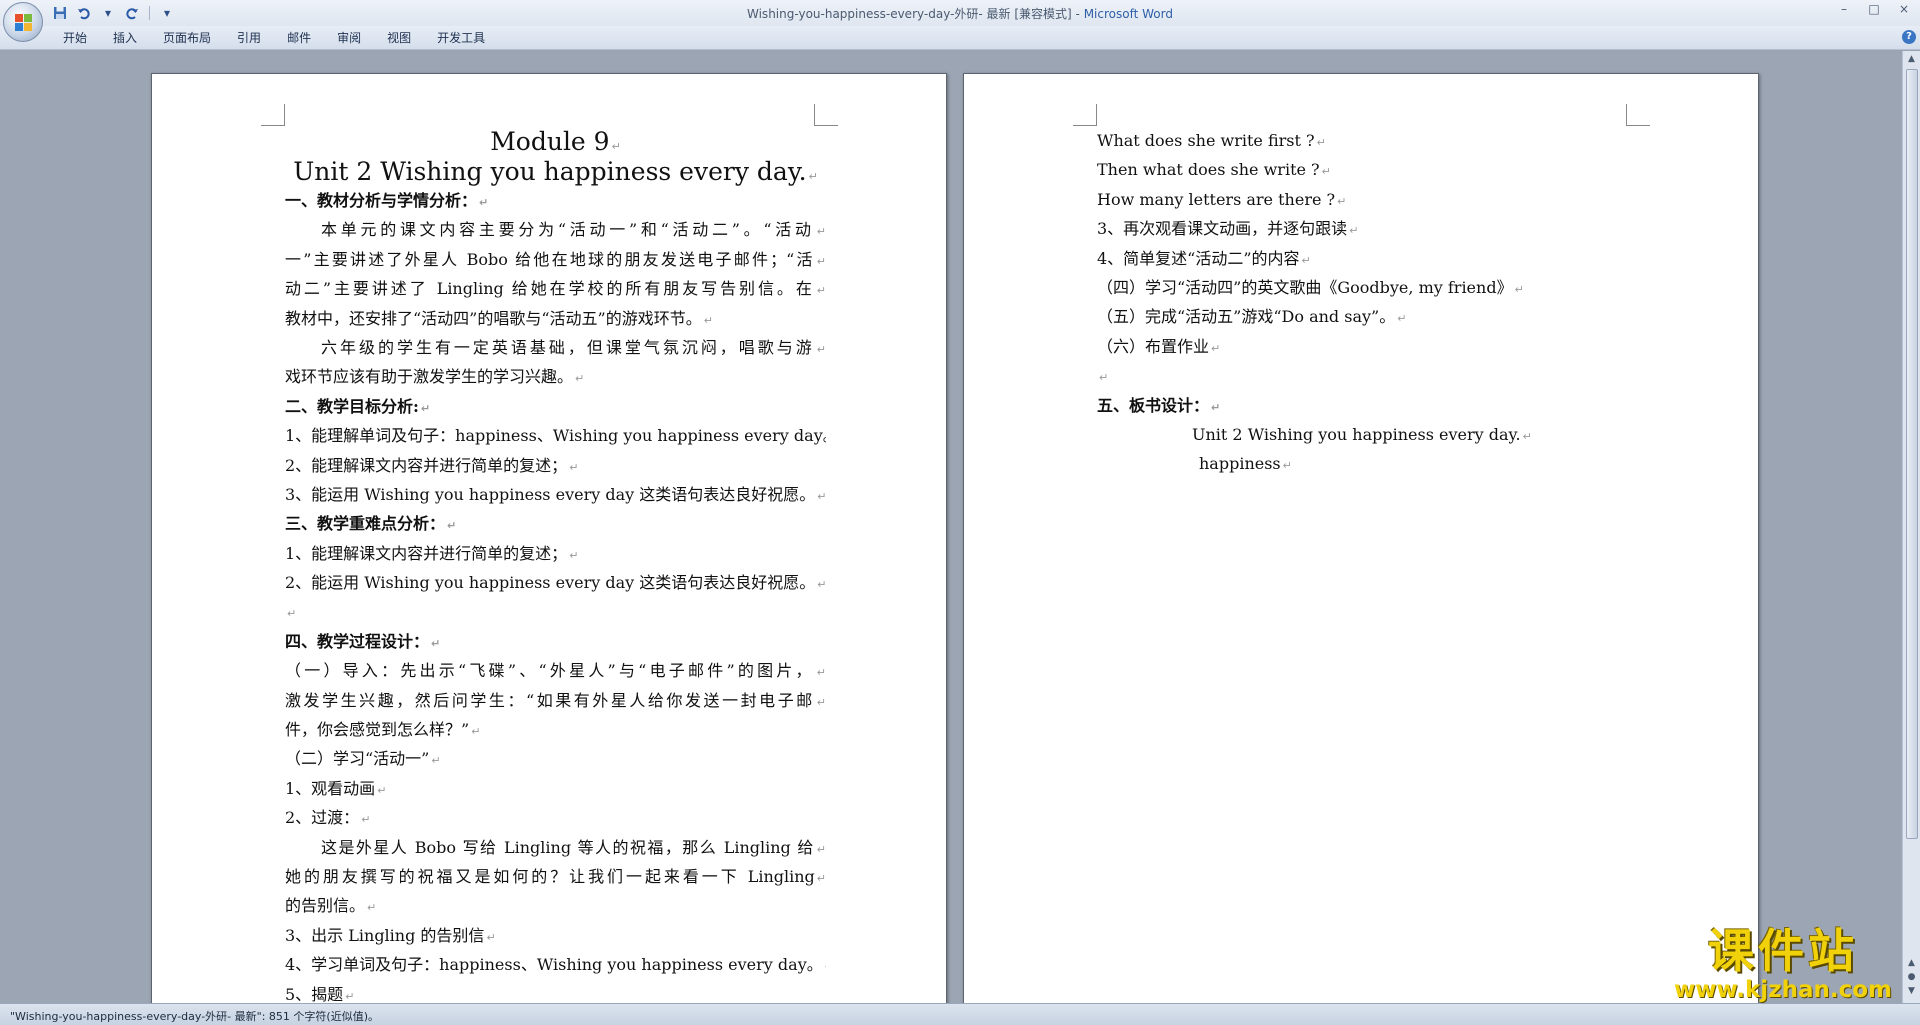  Describe the element at coordinates (187, 38) in the screenshot. I see `ribbon-tab-2: 页面布局` at that location.